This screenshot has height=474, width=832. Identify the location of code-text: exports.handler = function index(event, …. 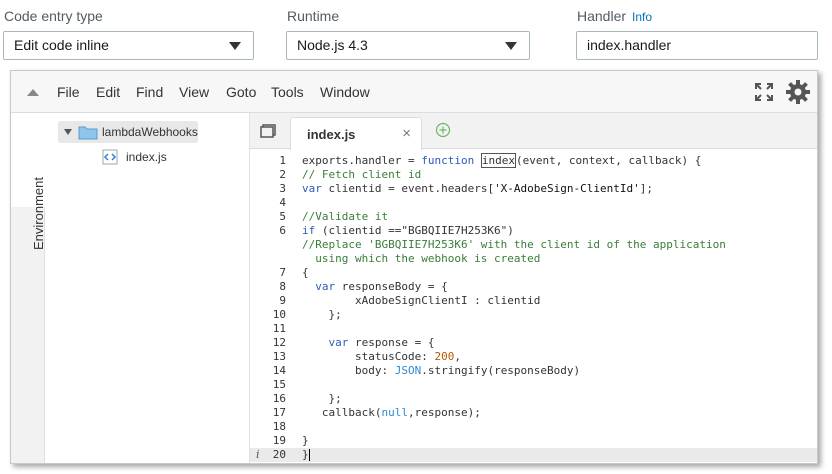
(502, 160).